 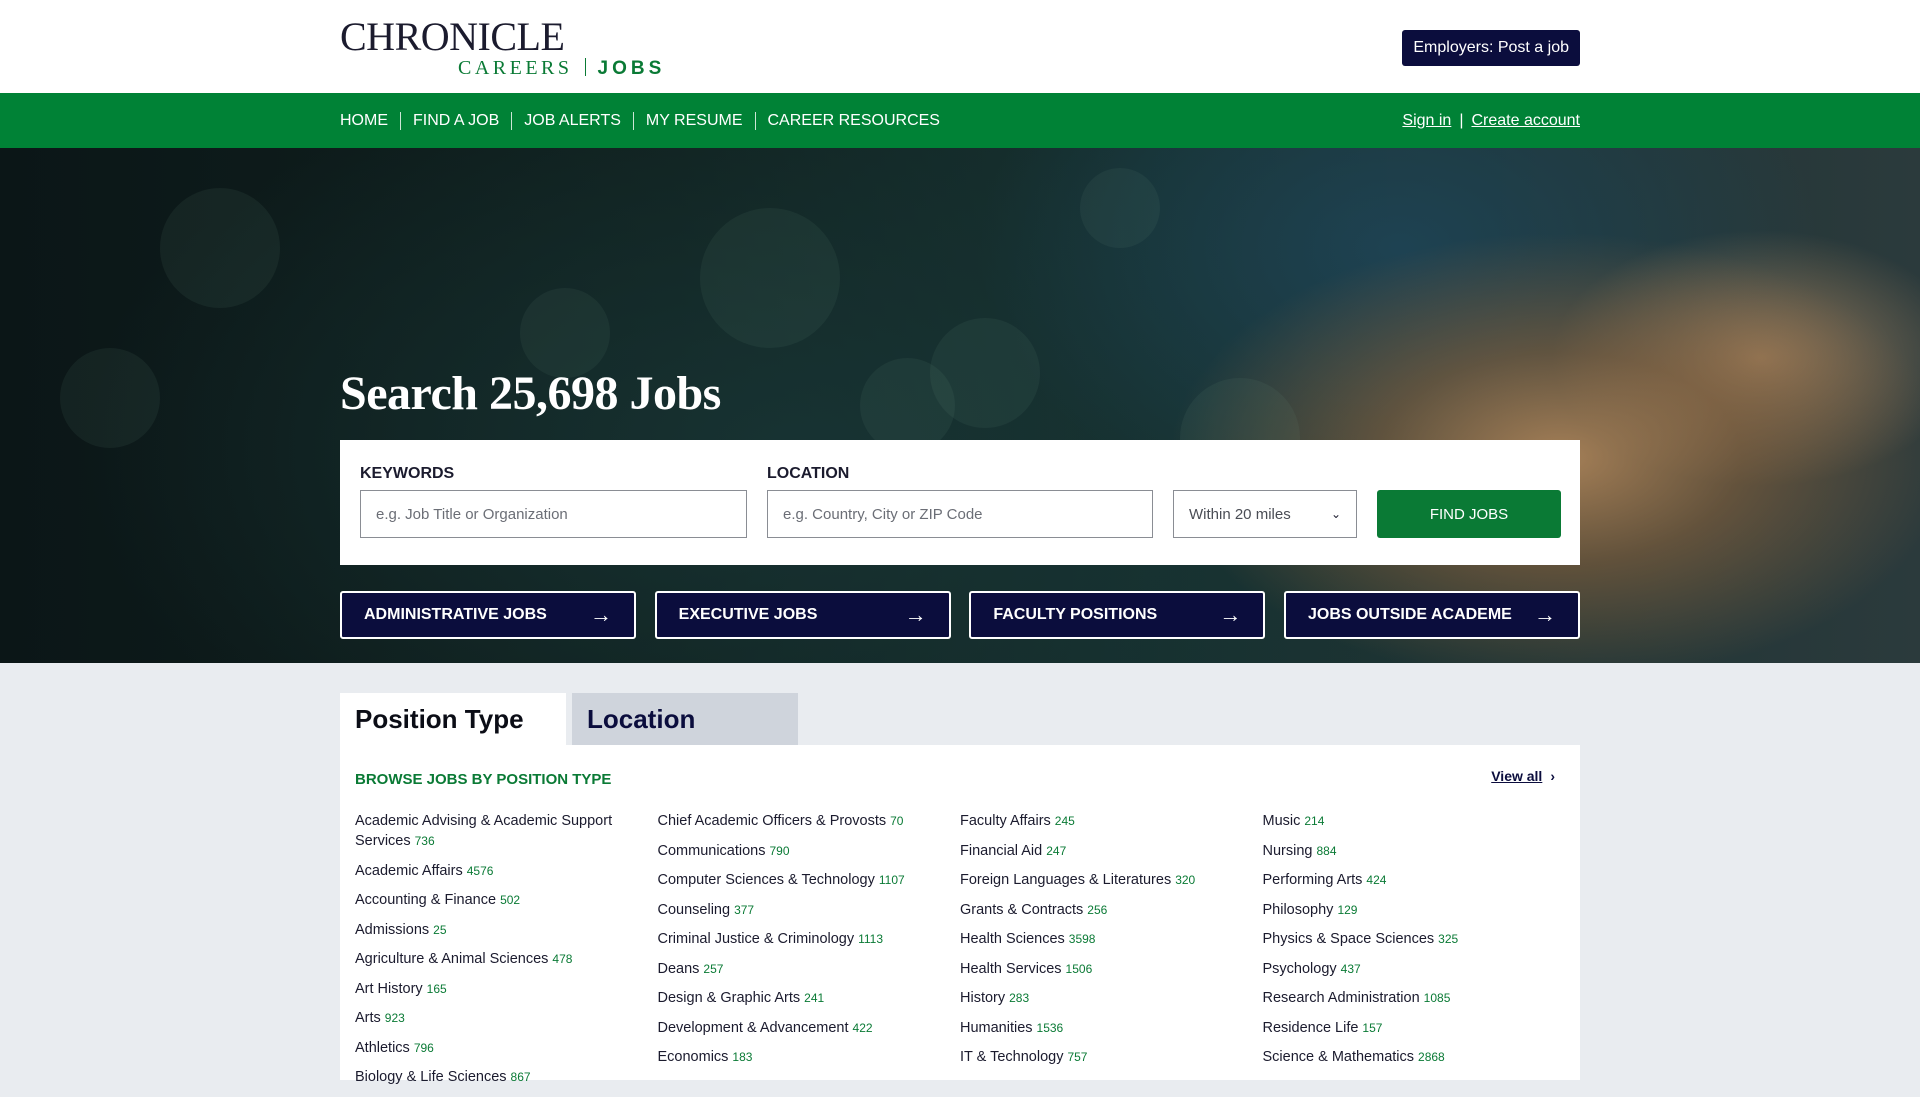 What do you see at coordinates (1111, 1028) in the screenshot?
I see `category-link: Humanities 1536` at bounding box center [1111, 1028].